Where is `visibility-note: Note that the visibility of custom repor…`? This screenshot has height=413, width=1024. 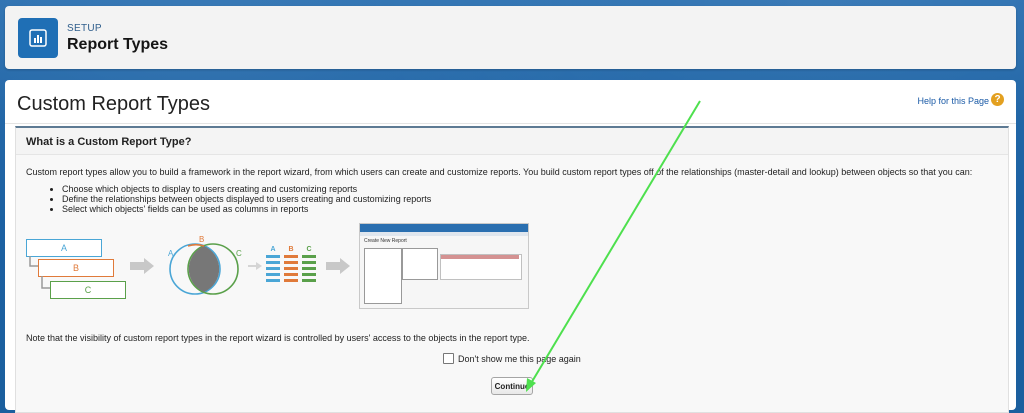
visibility-note: Note that the visibility of custom repor… is located at coordinates (278, 338).